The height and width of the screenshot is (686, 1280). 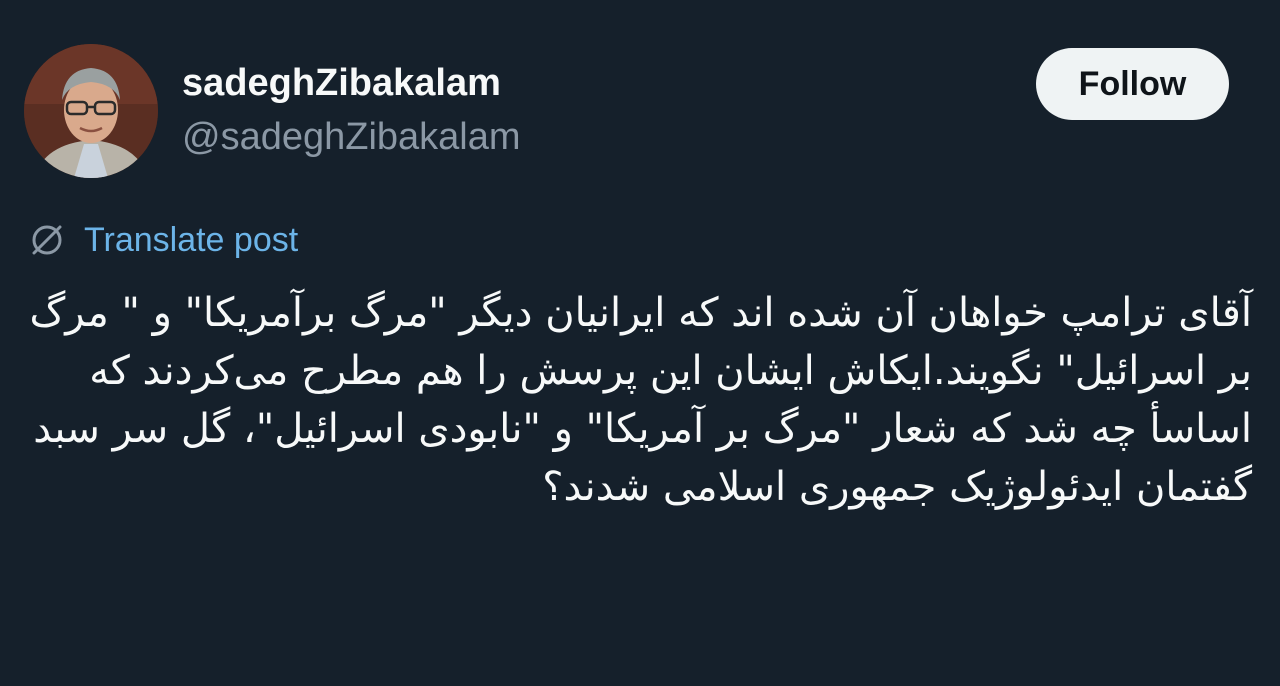 I want to click on translate-post-label: Translate post, so click(x=191, y=239).